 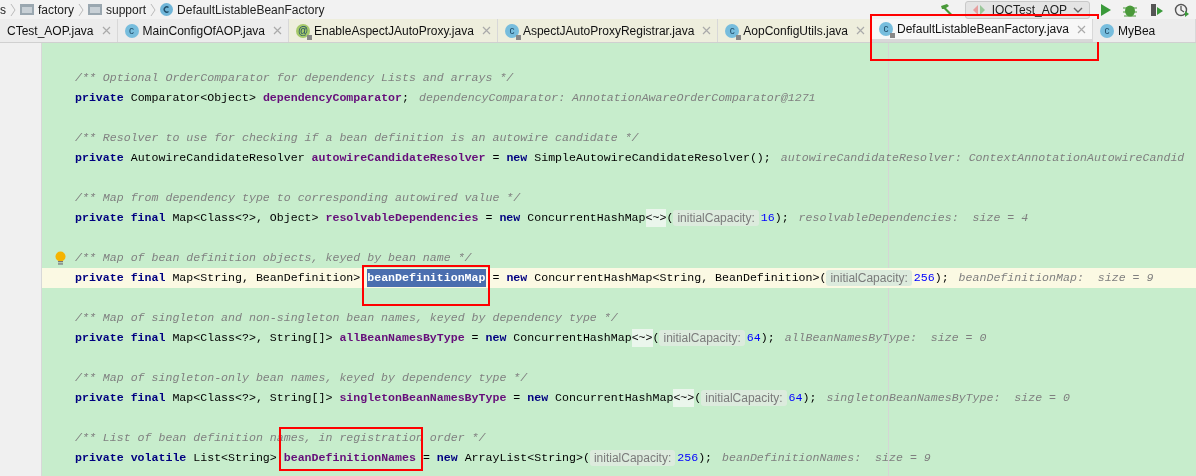 I want to click on hammer-icon, so click(x=946, y=9).